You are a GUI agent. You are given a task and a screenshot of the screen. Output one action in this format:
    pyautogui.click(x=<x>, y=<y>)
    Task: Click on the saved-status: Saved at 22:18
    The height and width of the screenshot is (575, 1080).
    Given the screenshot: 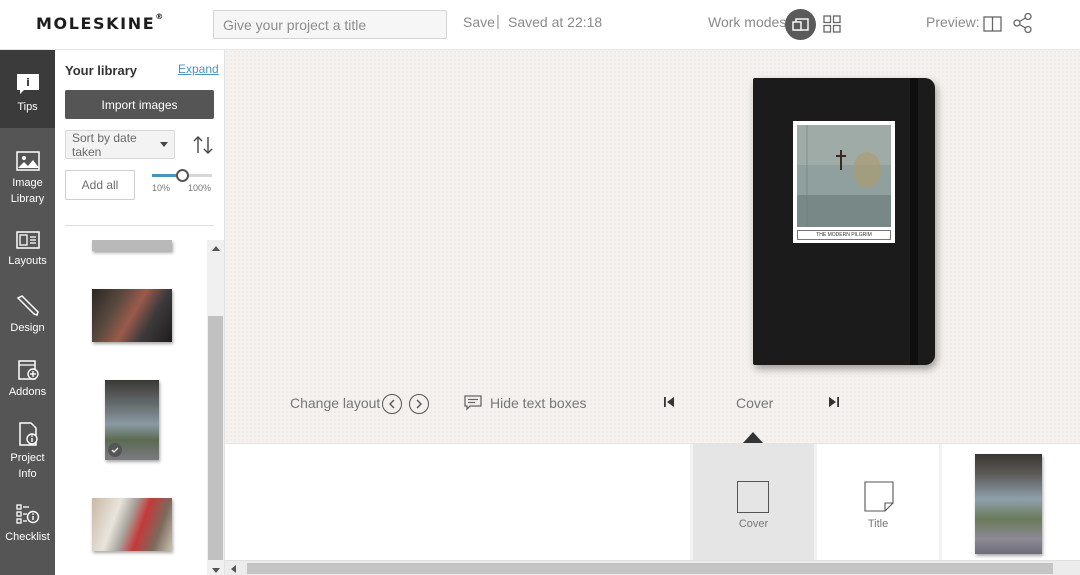 What is the action you would take?
    pyautogui.click(x=555, y=22)
    